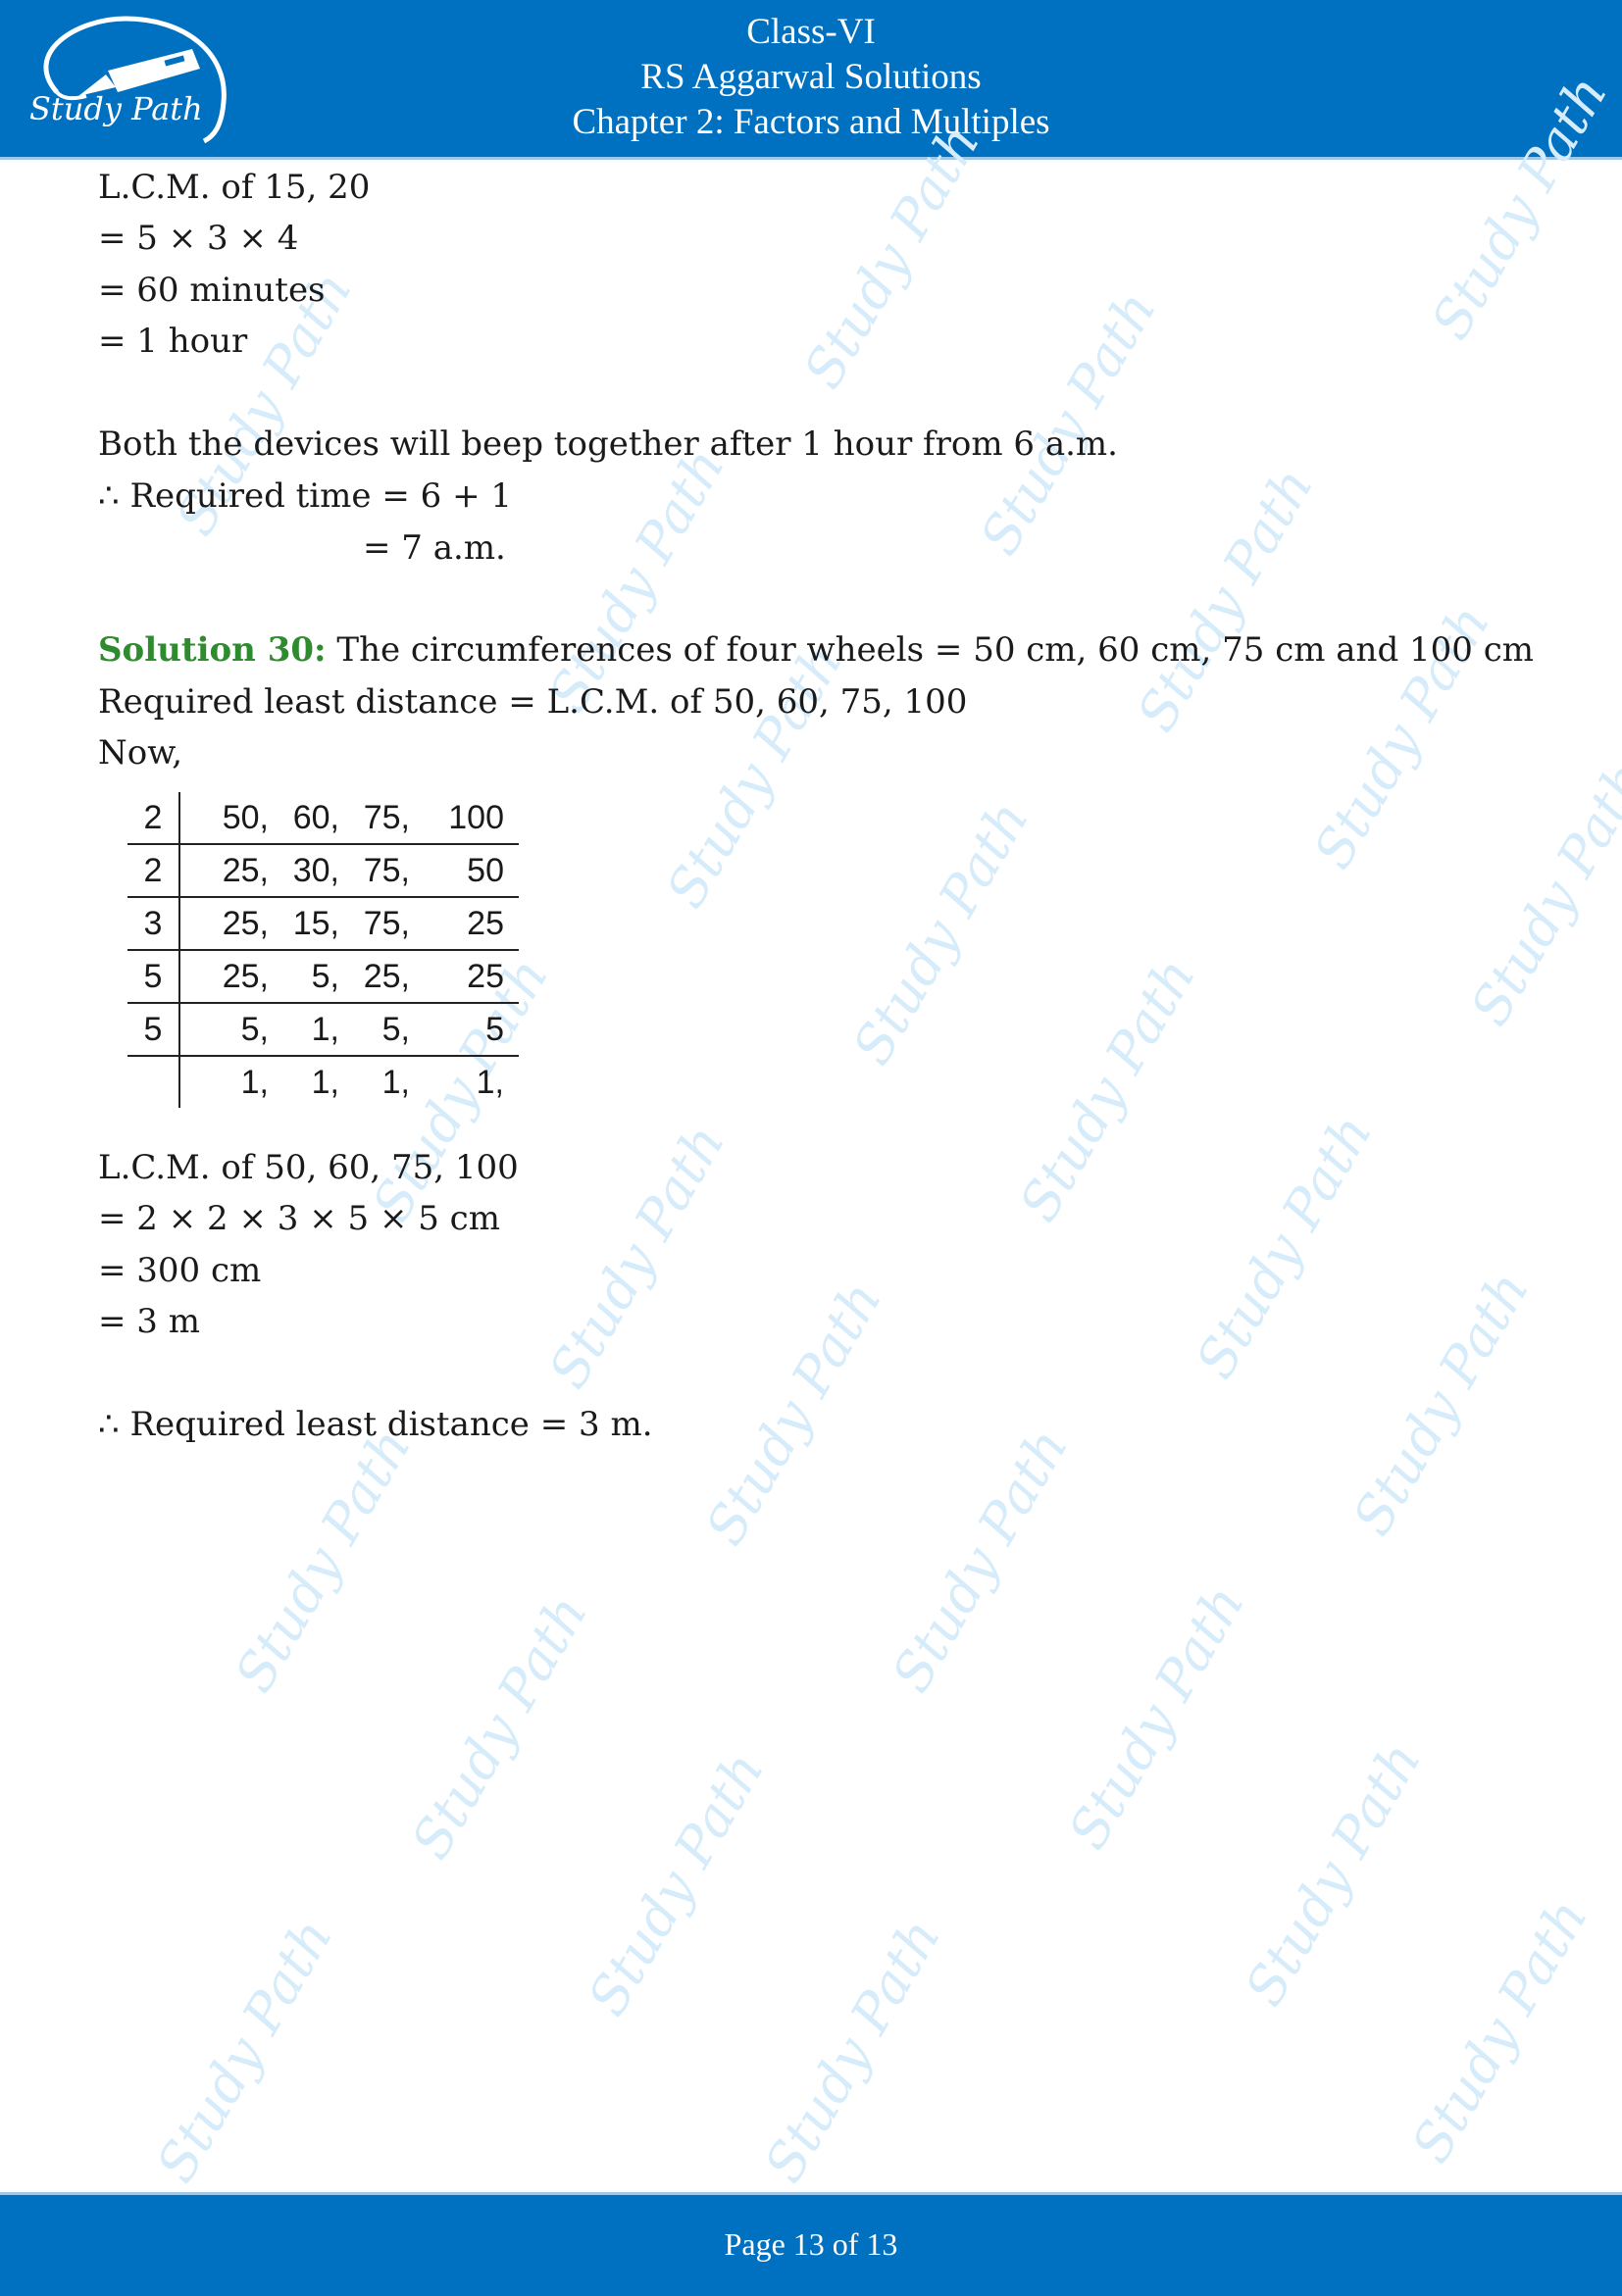 The height and width of the screenshot is (2296, 1622). I want to click on quotient-value: 60,, so click(316, 817).